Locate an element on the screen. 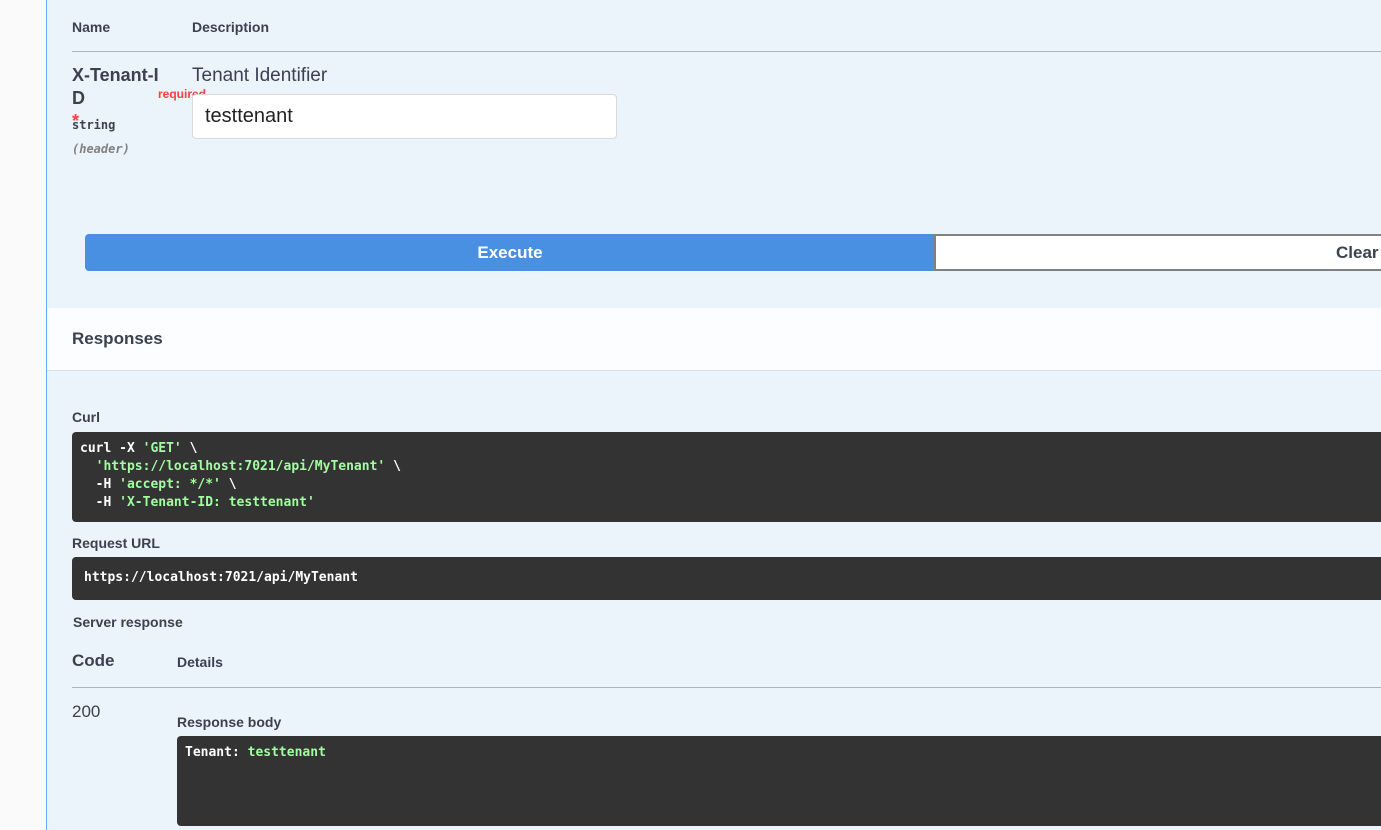 The image size is (1381, 830). response-body-block: Tenant: testtenant is located at coordinates (779, 781).